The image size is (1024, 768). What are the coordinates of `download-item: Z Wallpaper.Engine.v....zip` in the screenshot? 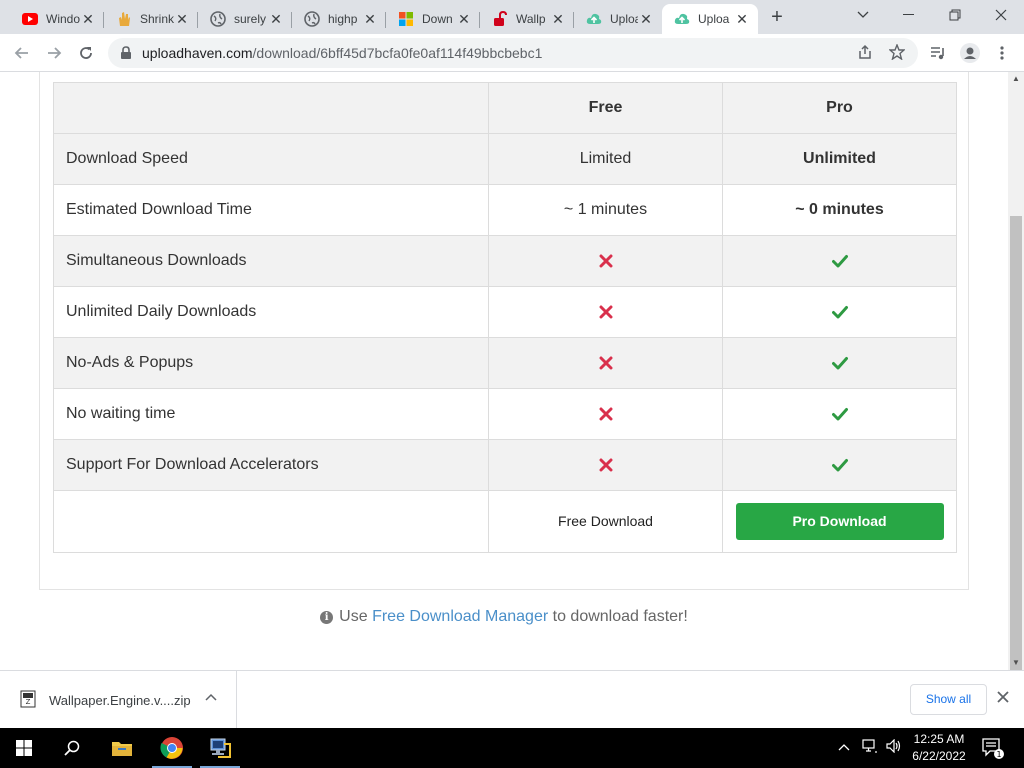 It's located at (118, 699).